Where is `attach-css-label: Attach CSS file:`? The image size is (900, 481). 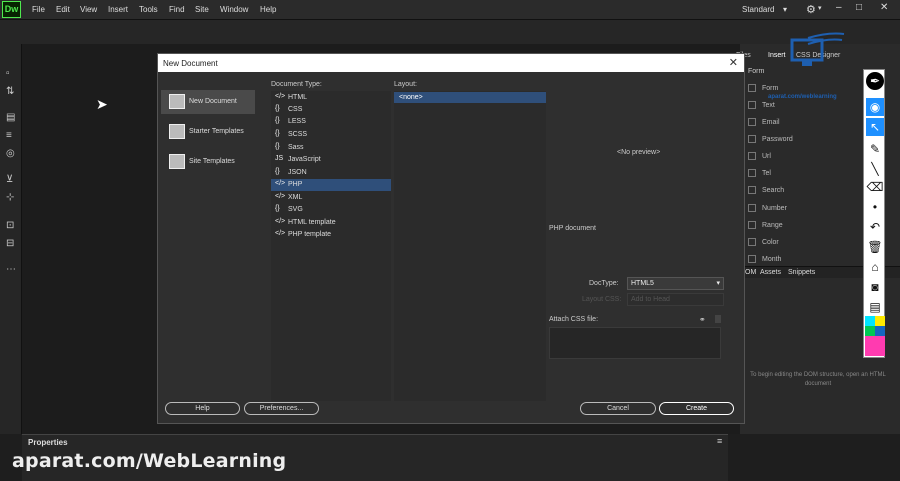 attach-css-label: Attach CSS file: is located at coordinates (574, 319).